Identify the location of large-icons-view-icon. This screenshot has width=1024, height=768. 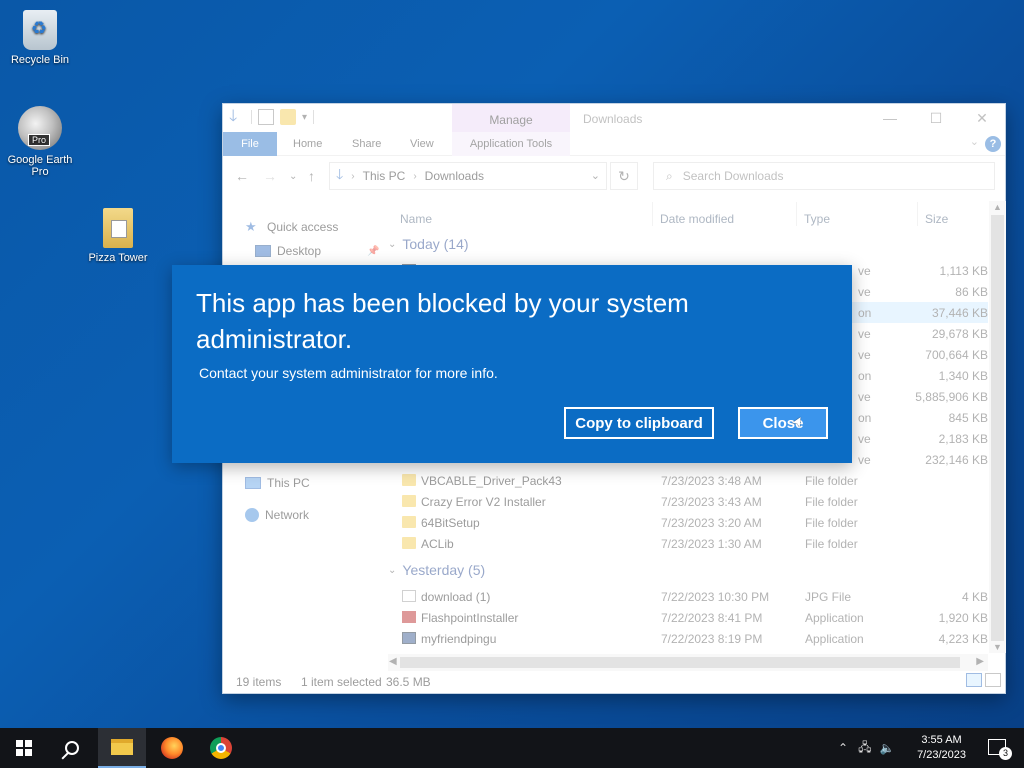
(993, 680).